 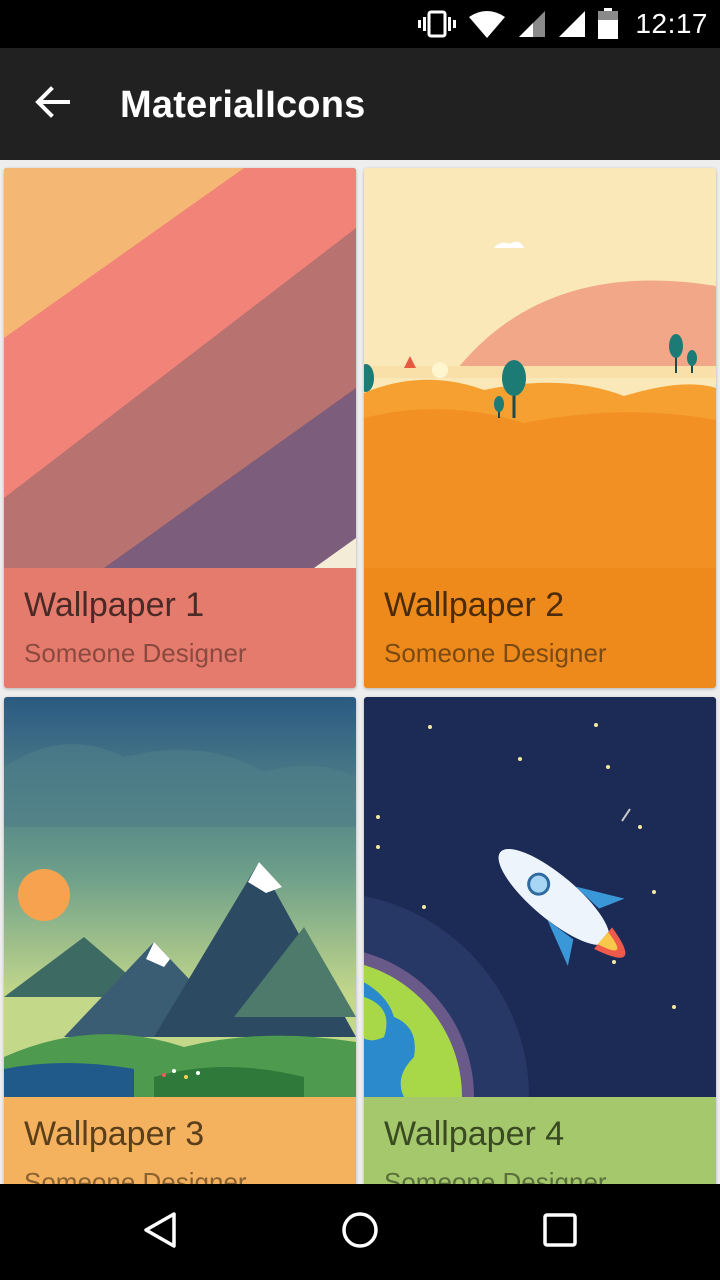 I want to click on status-icons: 12:17, so click(x=562, y=24).